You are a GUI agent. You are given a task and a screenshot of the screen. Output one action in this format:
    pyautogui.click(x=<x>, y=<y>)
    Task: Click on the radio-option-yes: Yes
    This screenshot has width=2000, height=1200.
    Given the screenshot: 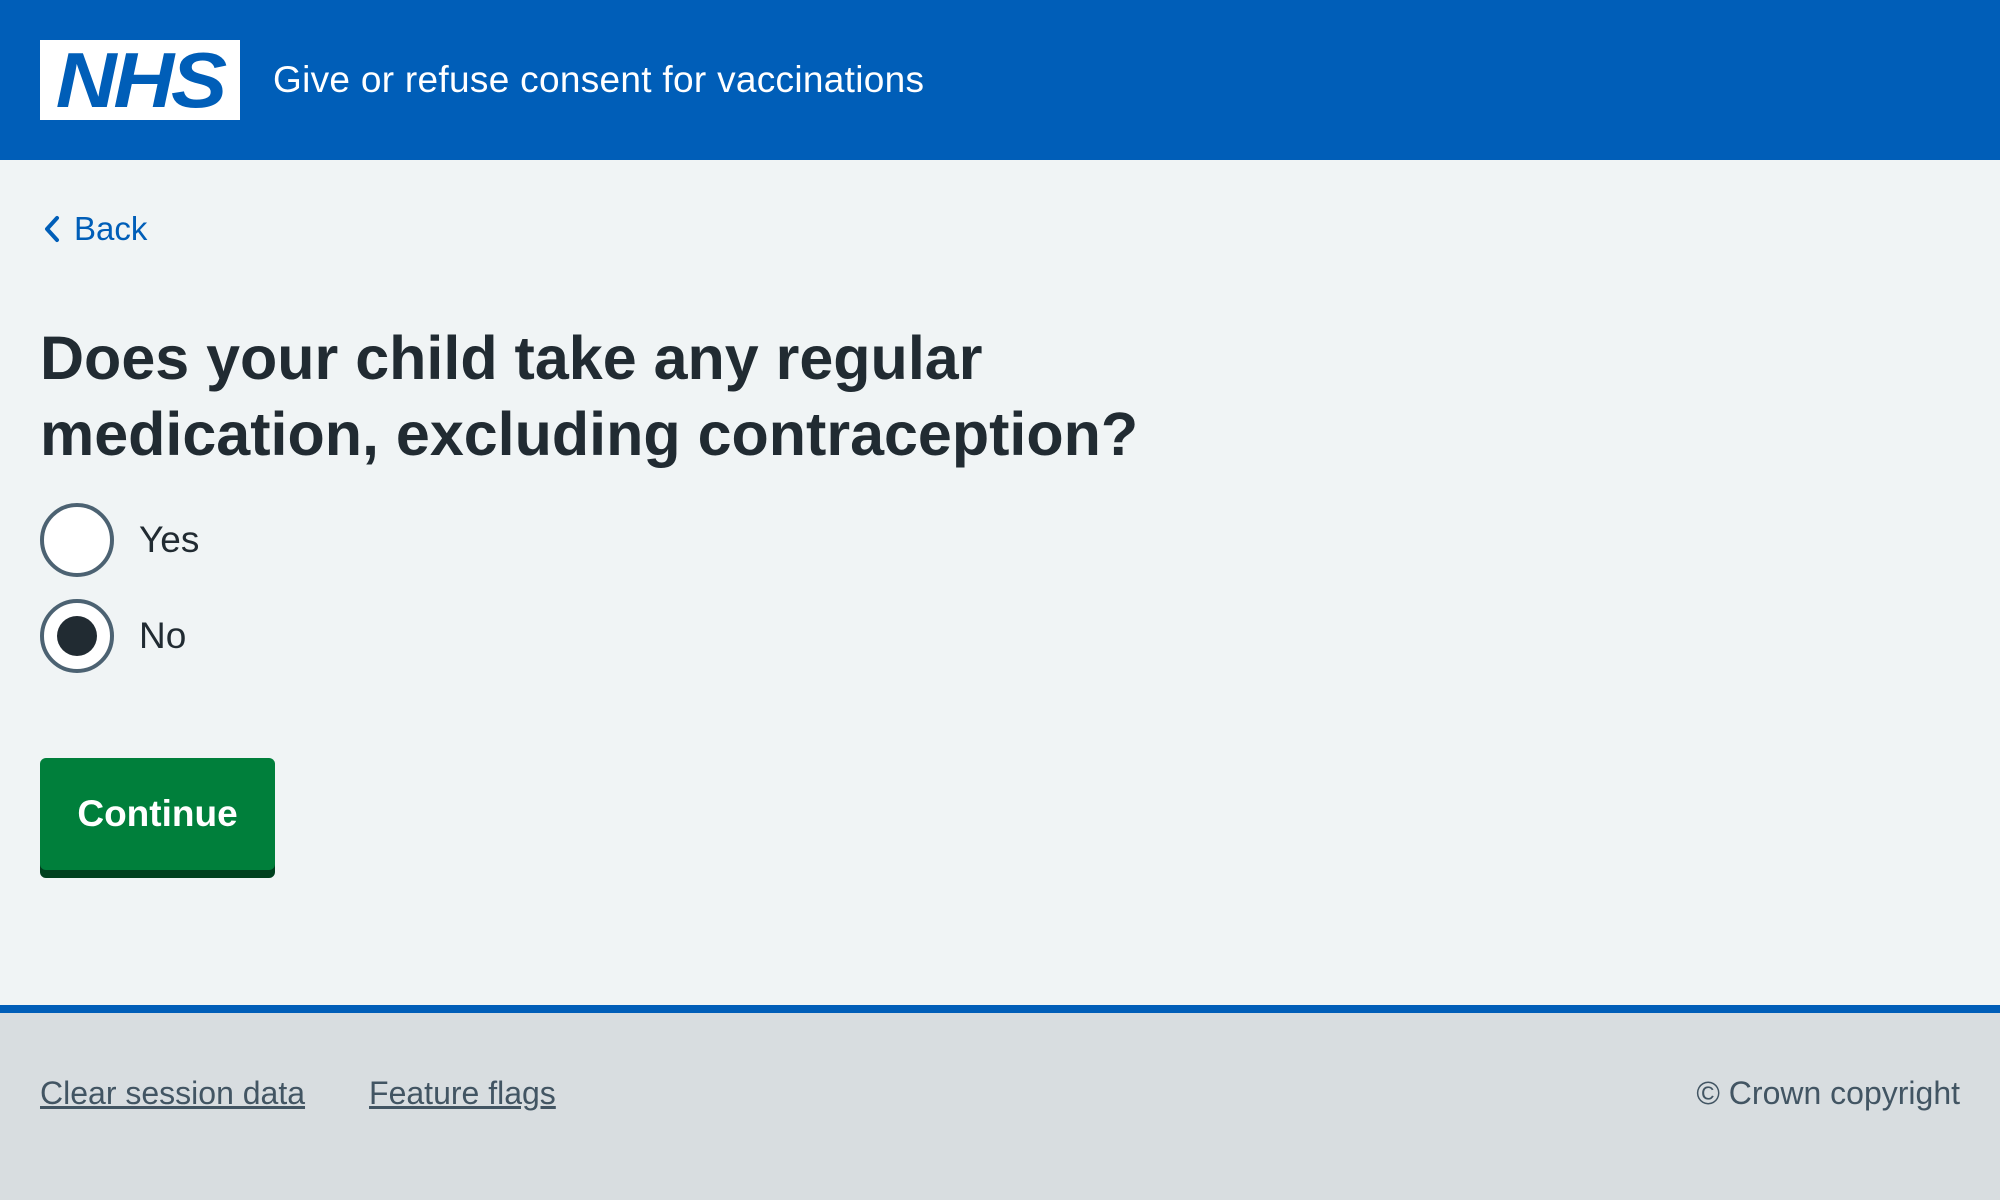 What is the action you would take?
    pyautogui.click(x=119, y=540)
    